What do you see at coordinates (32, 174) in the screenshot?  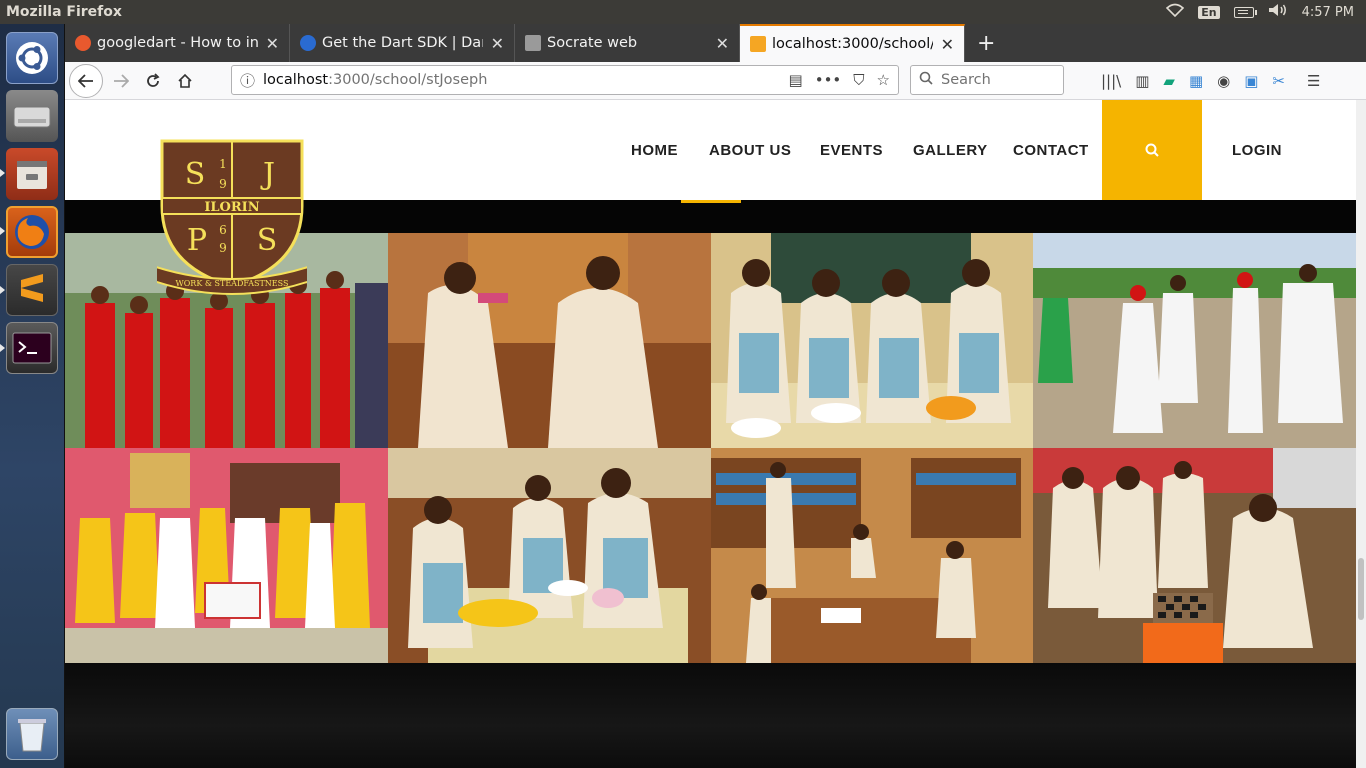 I see `file-manager-icon` at bounding box center [32, 174].